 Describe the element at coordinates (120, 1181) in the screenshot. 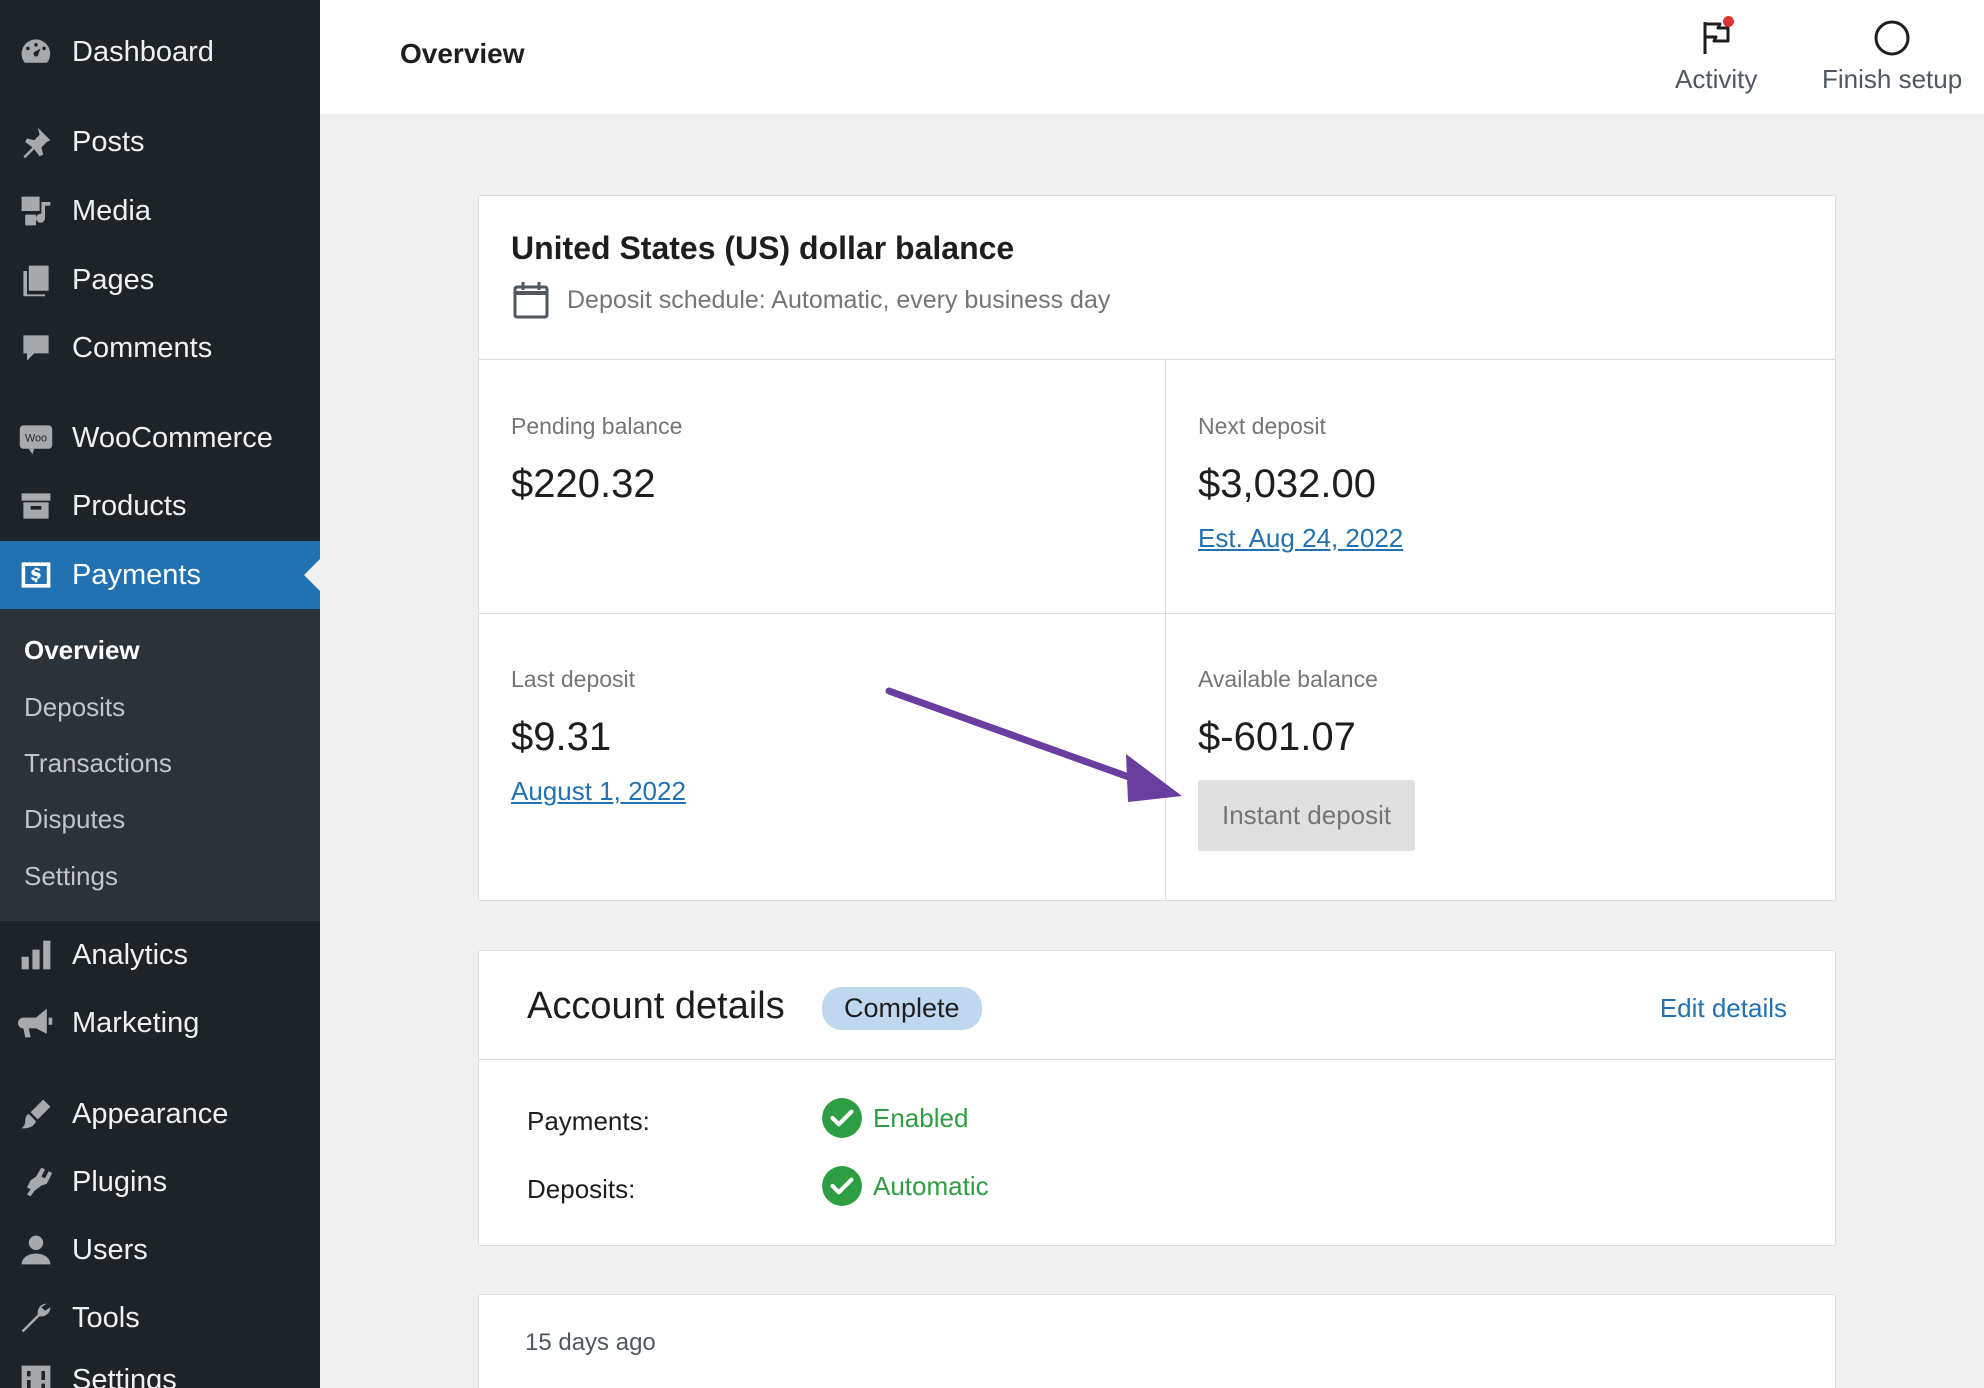

I see `sidebar-item-label: Plugins` at that location.